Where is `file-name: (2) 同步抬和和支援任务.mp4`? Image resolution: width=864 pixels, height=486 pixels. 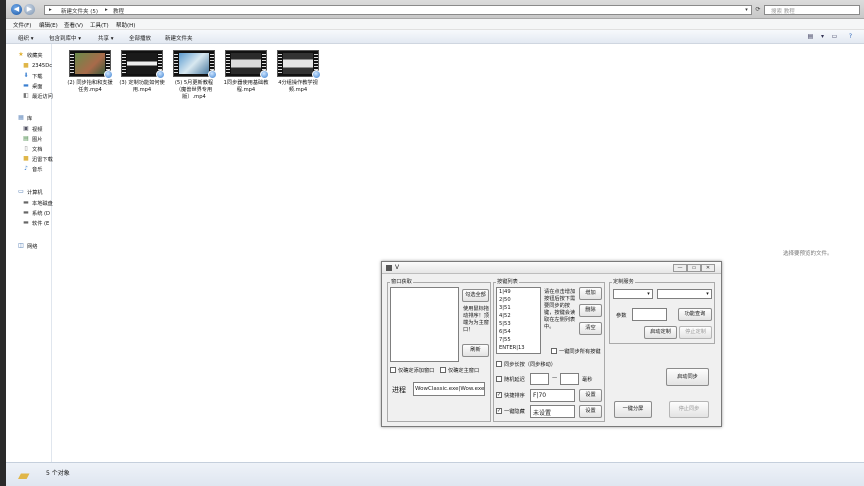 file-name: (2) 同步抬和和支援任务.mp4 is located at coordinates (90, 86).